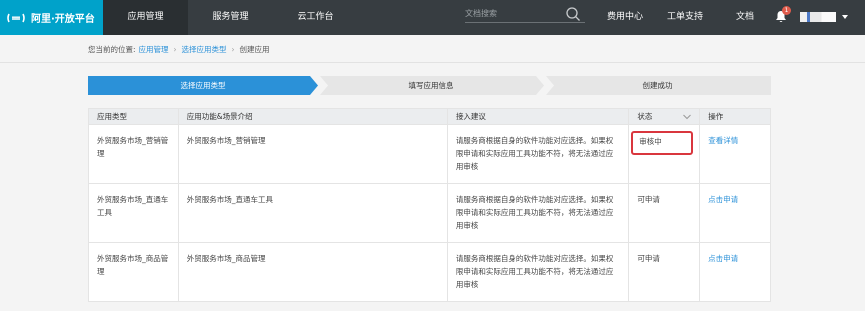 This screenshot has width=865, height=311. I want to click on chevron-down-icon, so click(687, 117).